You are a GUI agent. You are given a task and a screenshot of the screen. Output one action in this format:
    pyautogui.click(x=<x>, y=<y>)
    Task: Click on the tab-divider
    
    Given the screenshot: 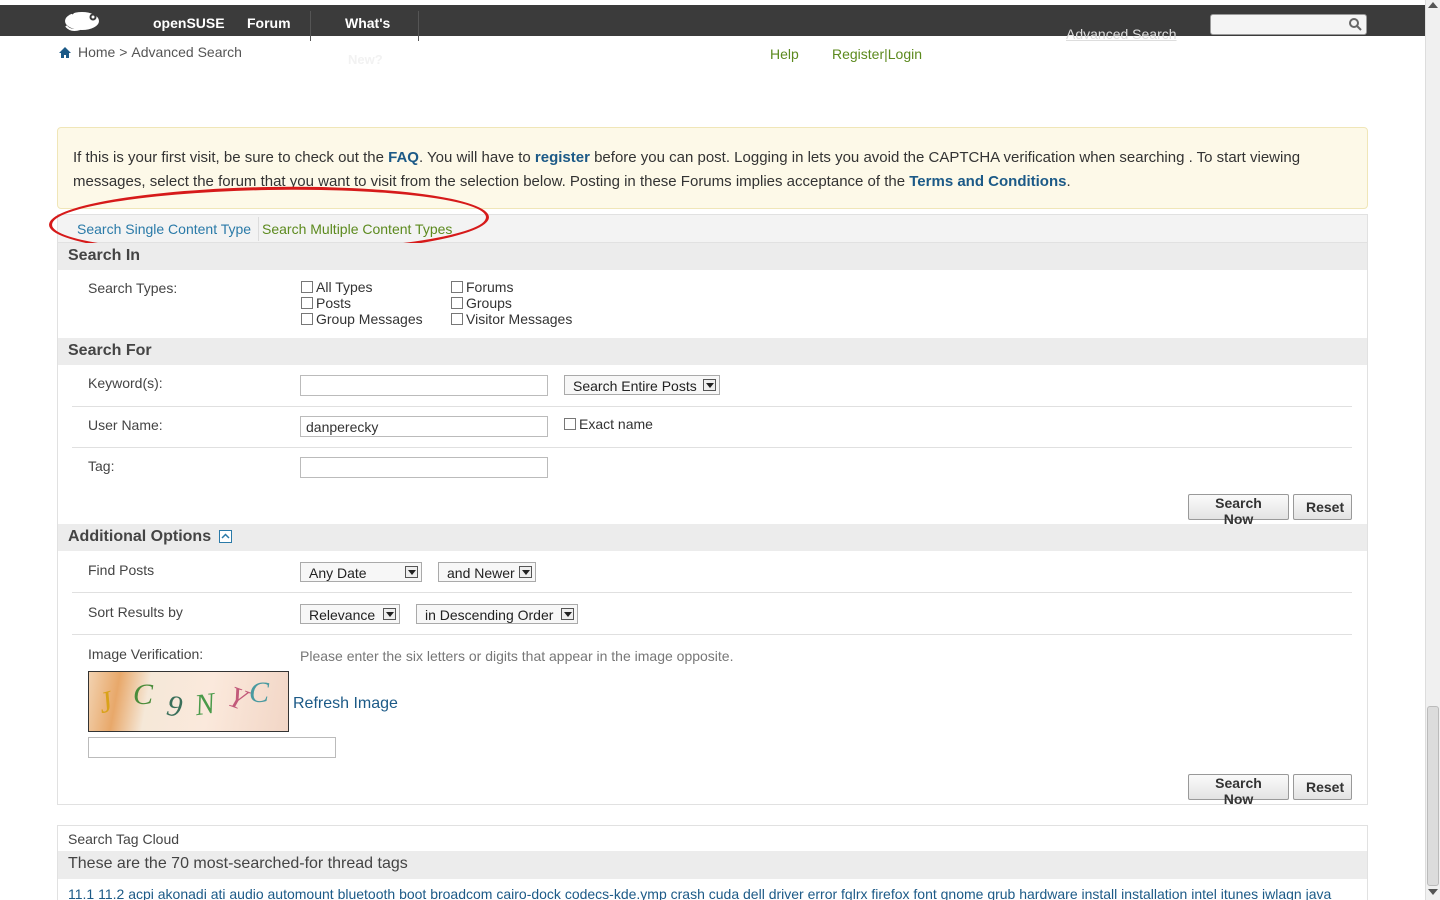 What is the action you would take?
    pyautogui.click(x=258, y=229)
    